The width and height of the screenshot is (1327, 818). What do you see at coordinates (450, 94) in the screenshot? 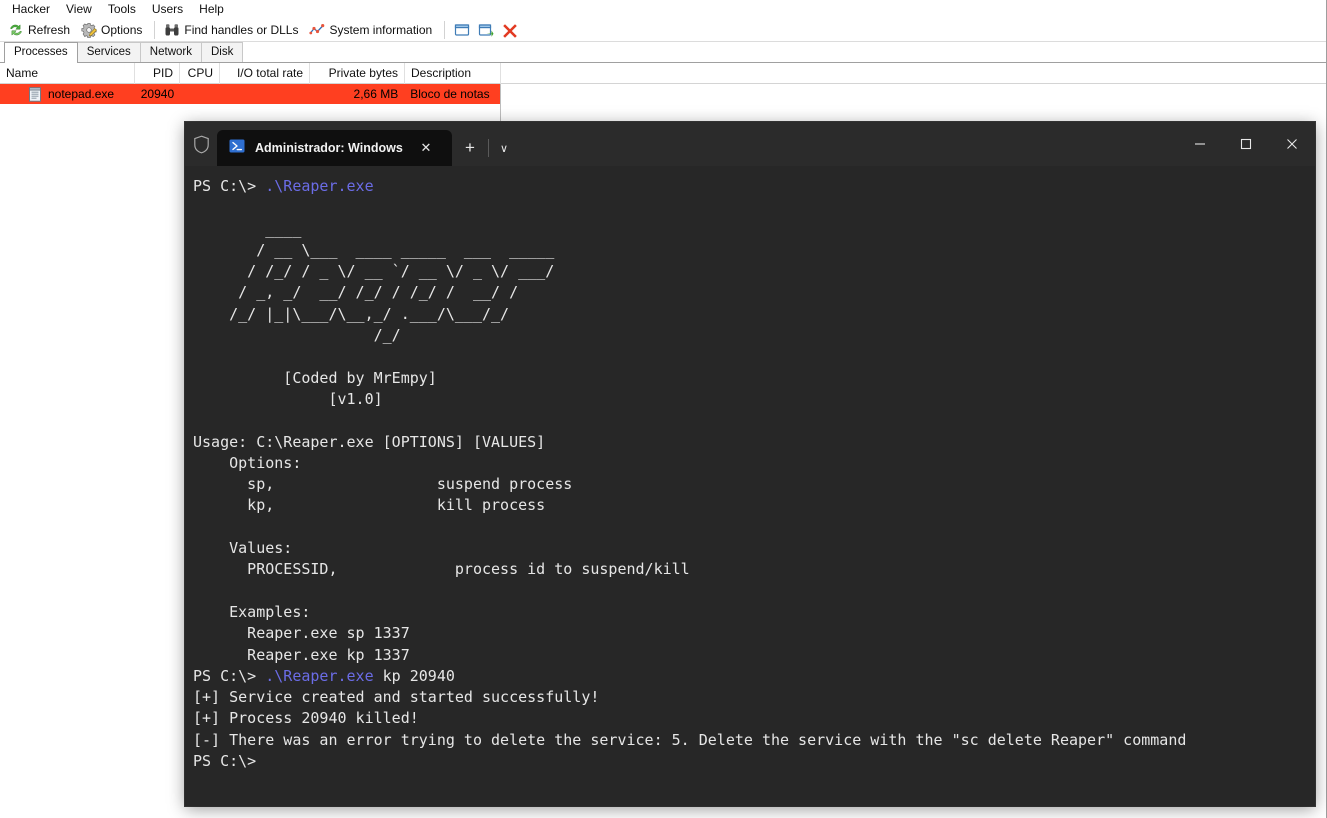
I see `process-description: Bloco de notas` at bounding box center [450, 94].